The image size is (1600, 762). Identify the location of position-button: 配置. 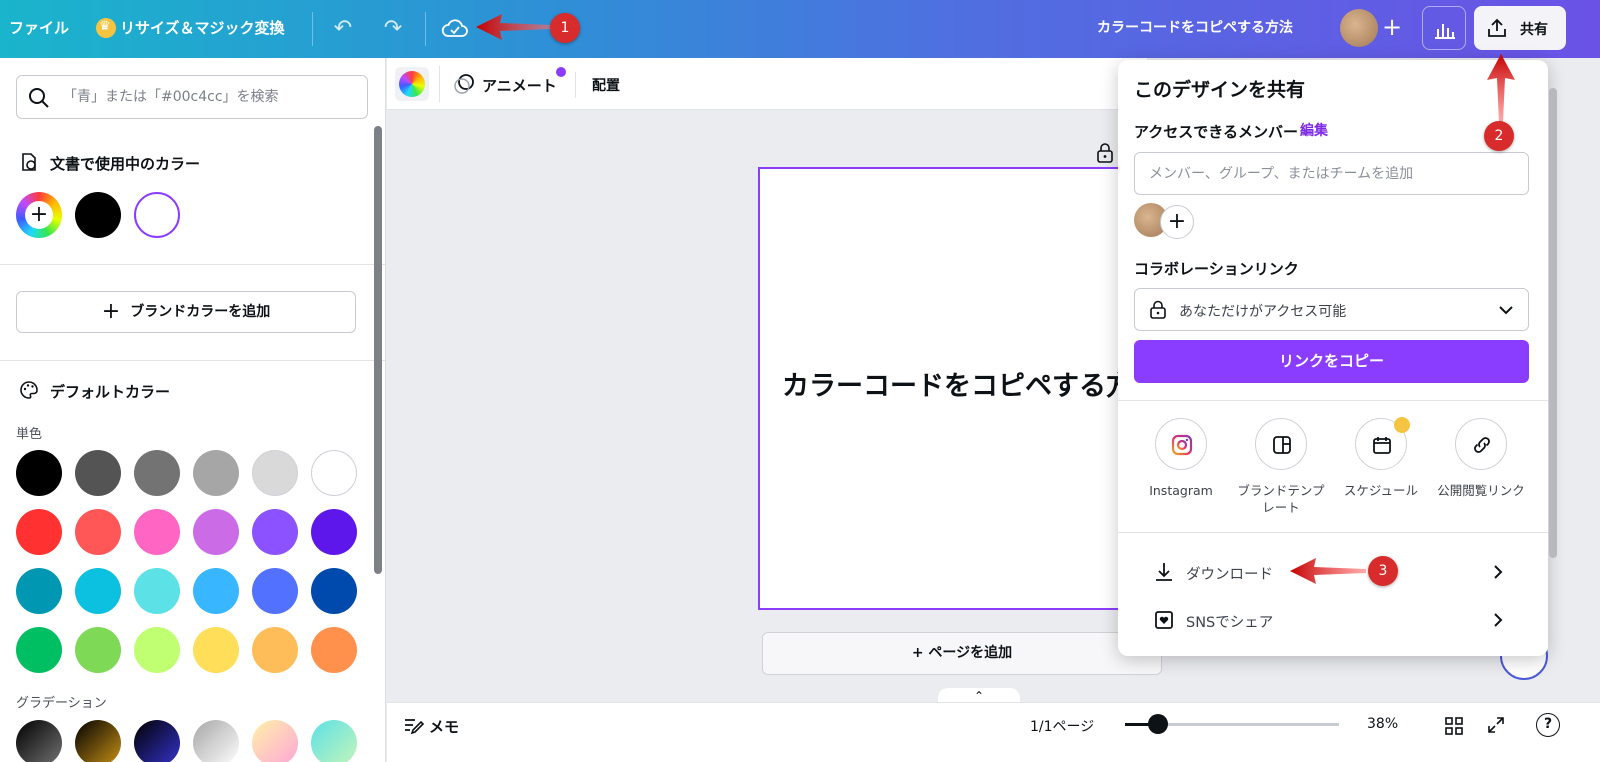
(606, 85).